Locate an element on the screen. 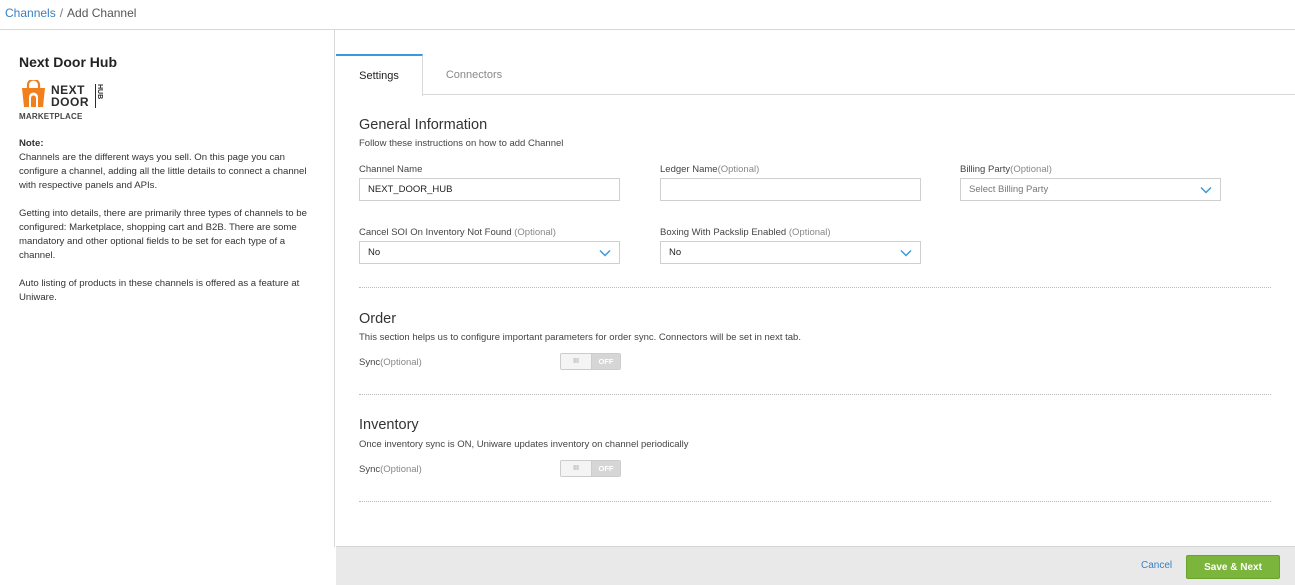 The image size is (1295, 585). logo-subtitle: MARKETPLACE is located at coordinates (51, 116).